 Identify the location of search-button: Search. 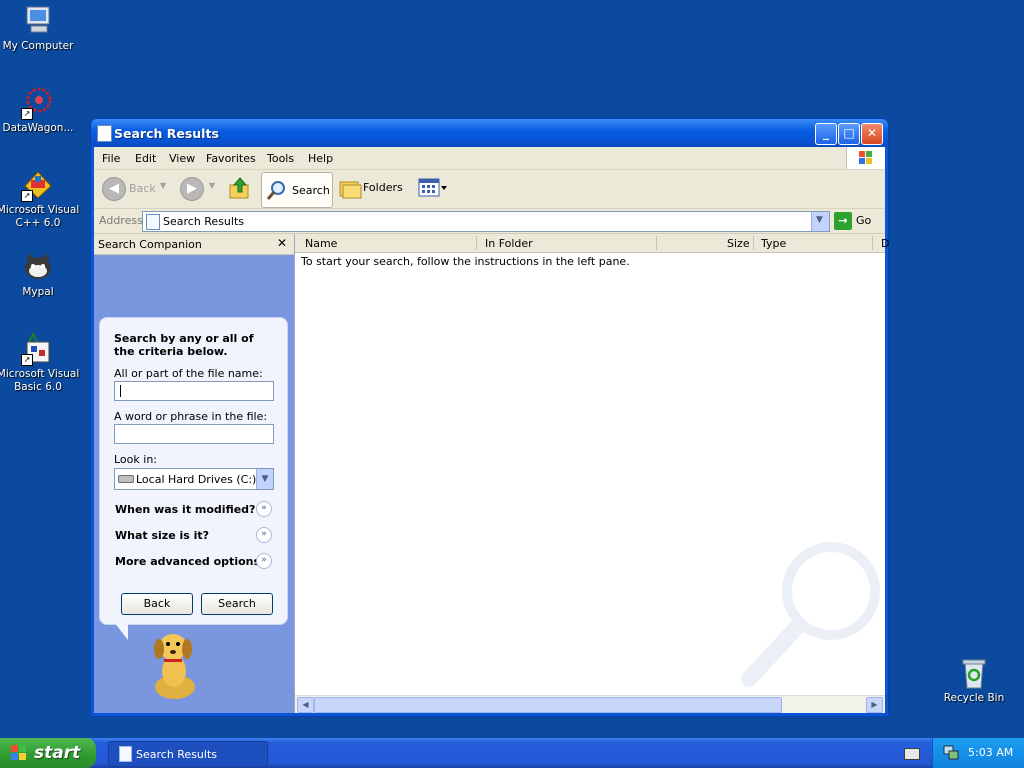
(297, 190).